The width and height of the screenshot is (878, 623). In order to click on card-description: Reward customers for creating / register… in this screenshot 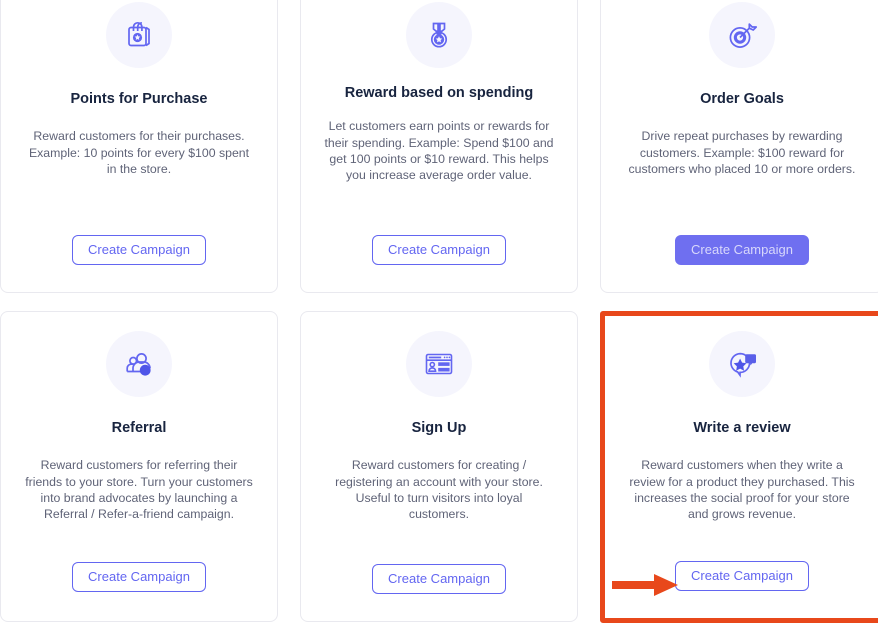, I will do `click(439, 490)`.